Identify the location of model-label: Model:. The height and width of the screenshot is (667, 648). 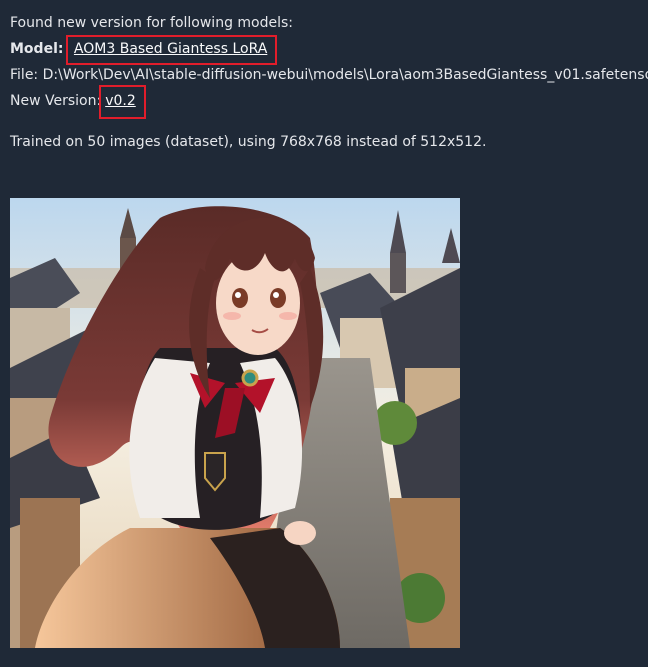
(37, 49).